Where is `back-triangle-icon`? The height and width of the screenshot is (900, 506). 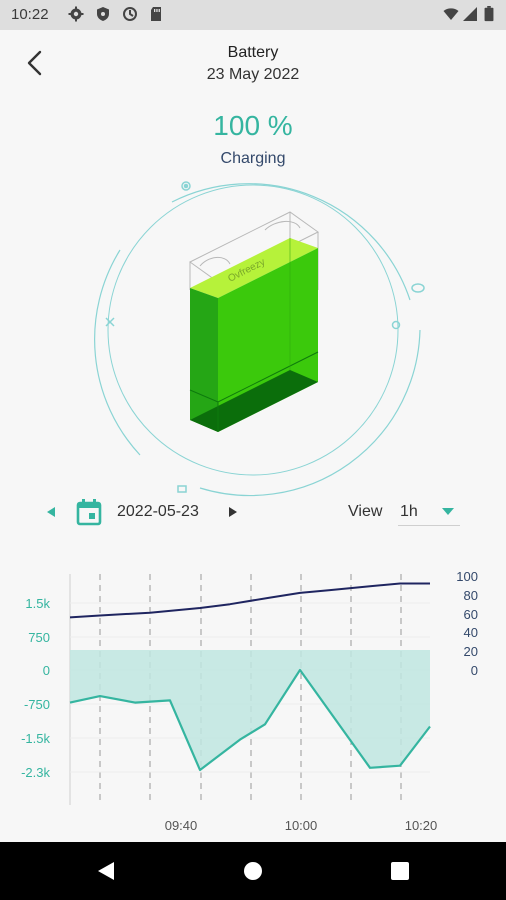
back-triangle-icon is located at coordinates (106, 871).